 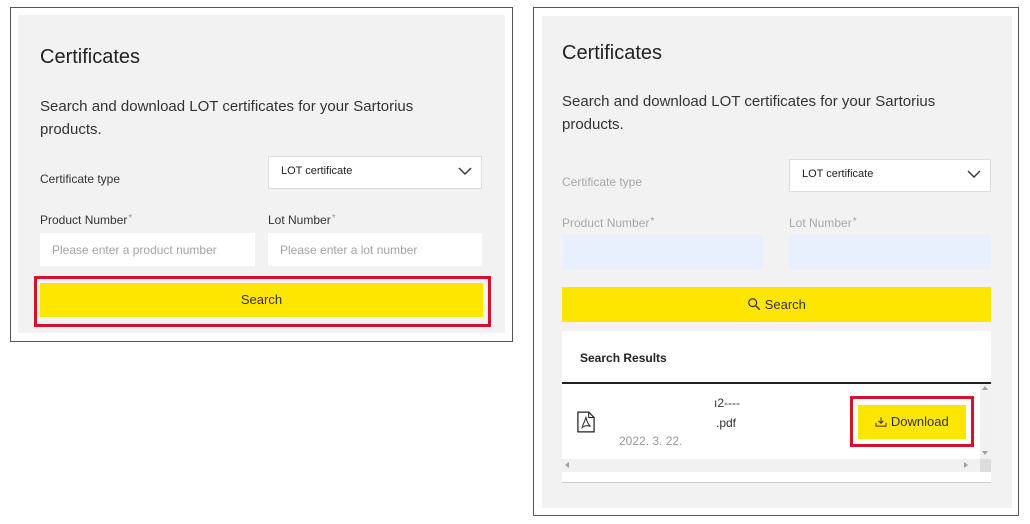 I want to click on results-heading: Search Results, so click(x=623, y=358).